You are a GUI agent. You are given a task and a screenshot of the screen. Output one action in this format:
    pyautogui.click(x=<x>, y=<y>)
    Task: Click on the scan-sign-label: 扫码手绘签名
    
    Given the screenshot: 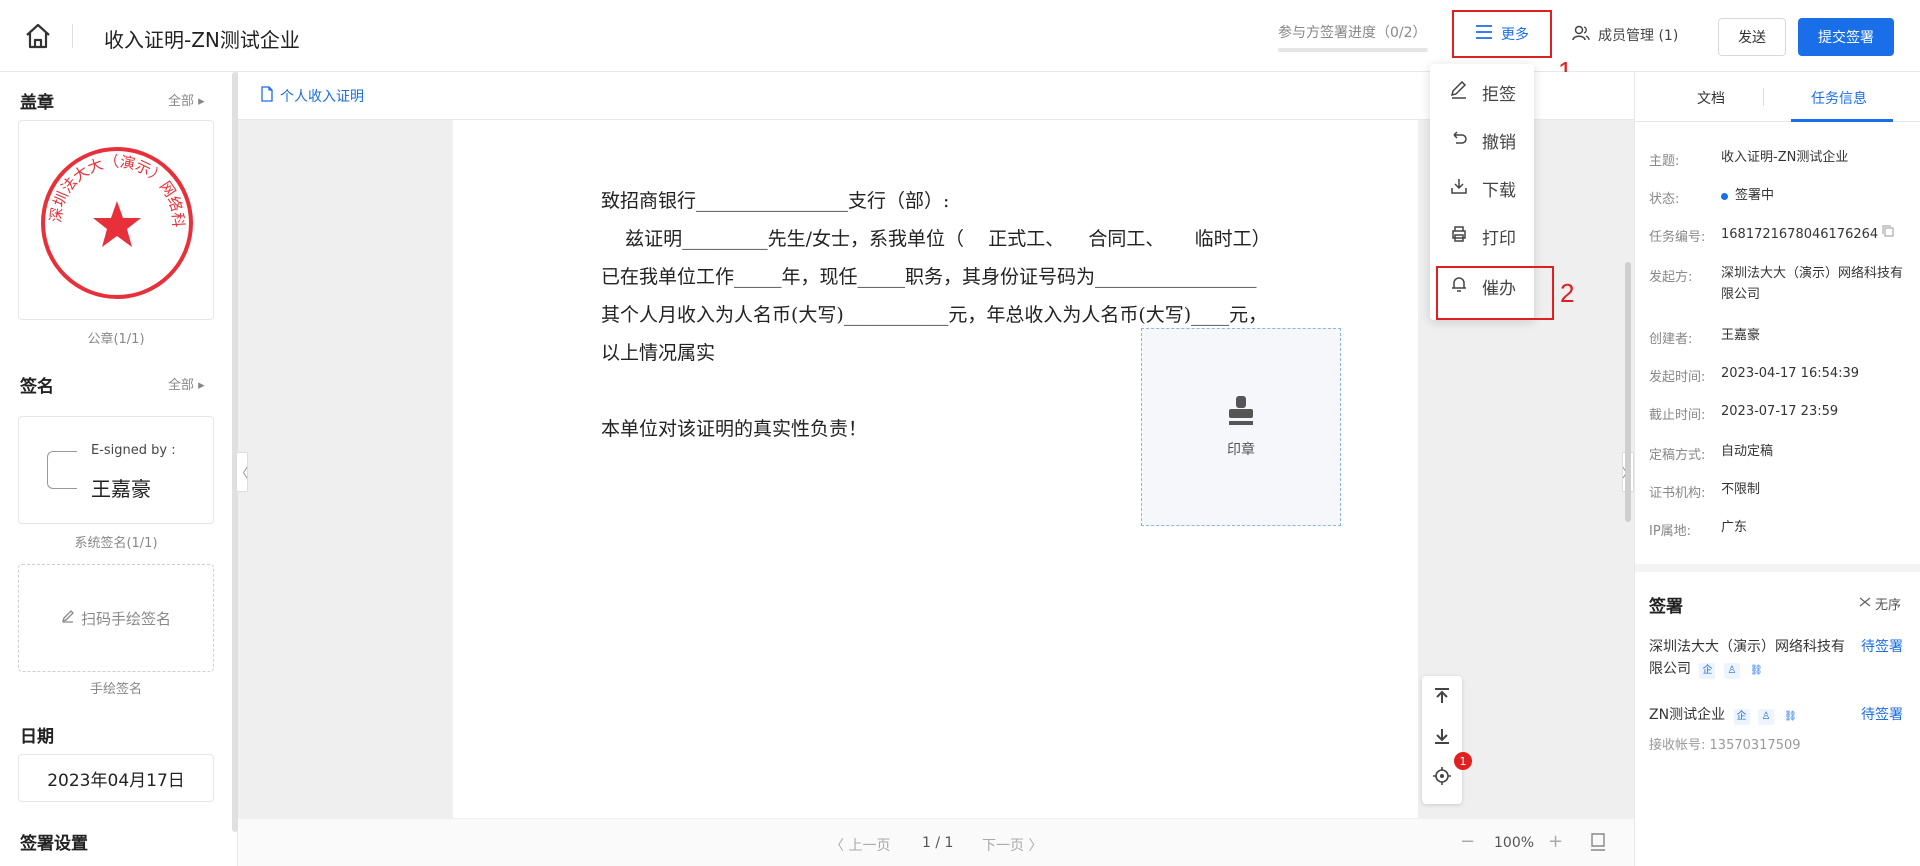 What is the action you would take?
    pyautogui.click(x=125, y=618)
    